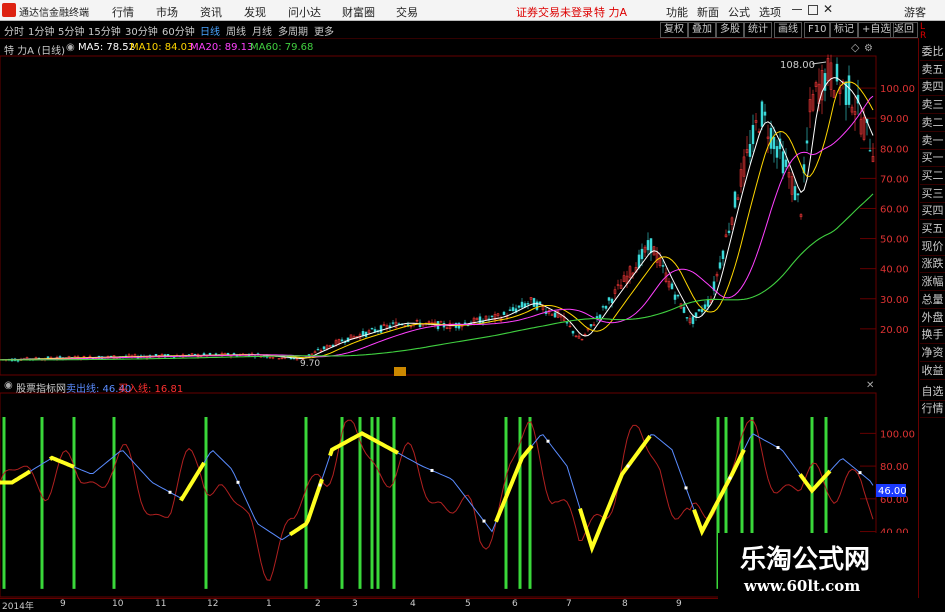 This screenshot has height=612, width=945. Describe the element at coordinates (304, 12) in the screenshot. I see `menu-assistant: 问小达` at that location.